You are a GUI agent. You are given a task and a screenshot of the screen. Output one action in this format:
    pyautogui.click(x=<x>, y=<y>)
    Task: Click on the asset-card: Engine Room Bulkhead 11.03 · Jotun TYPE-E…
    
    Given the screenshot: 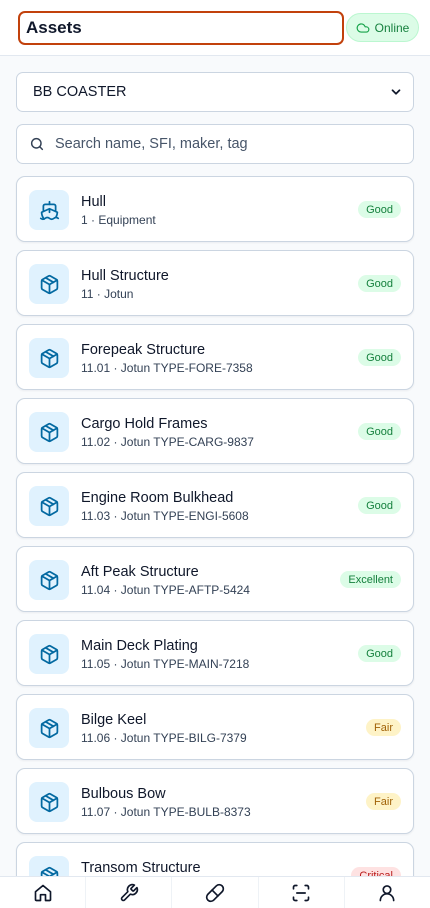 What is the action you would take?
    pyautogui.click(x=215, y=505)
    